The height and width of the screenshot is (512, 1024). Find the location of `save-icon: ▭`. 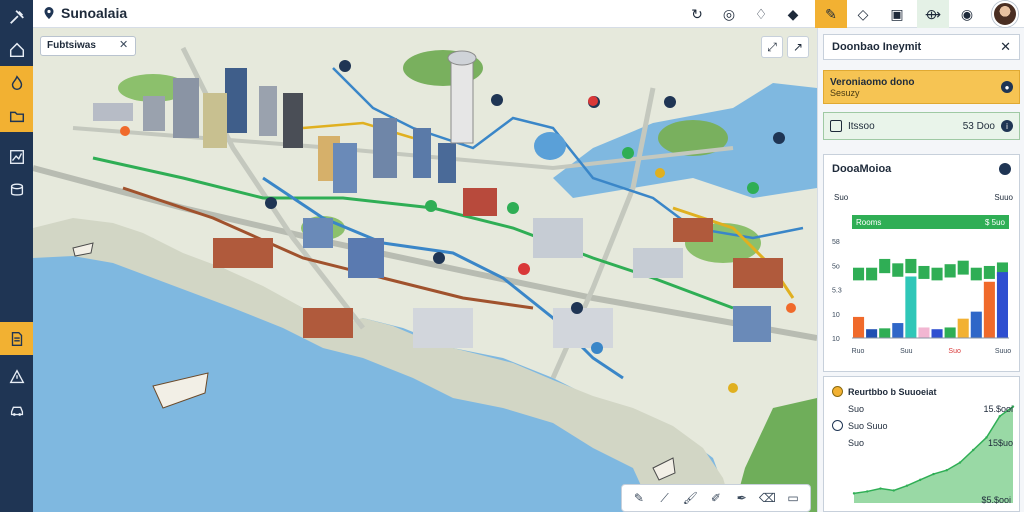

save-icon: ▭ is located at coordinates (793, 498).